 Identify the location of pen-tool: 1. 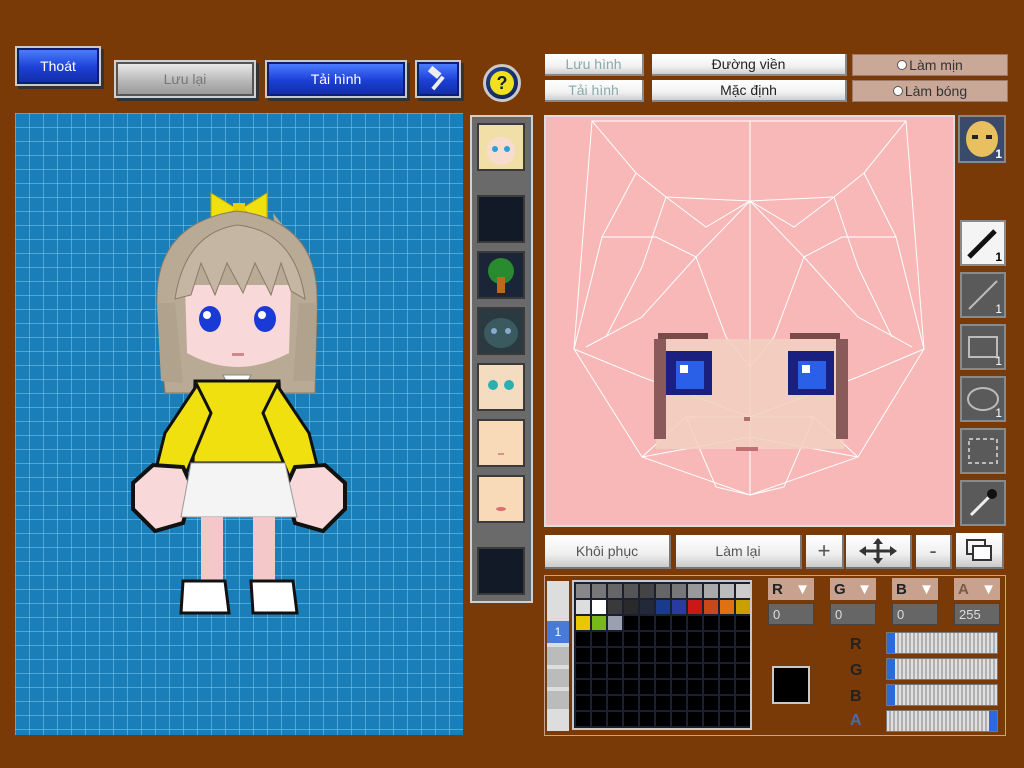
(983, 243).